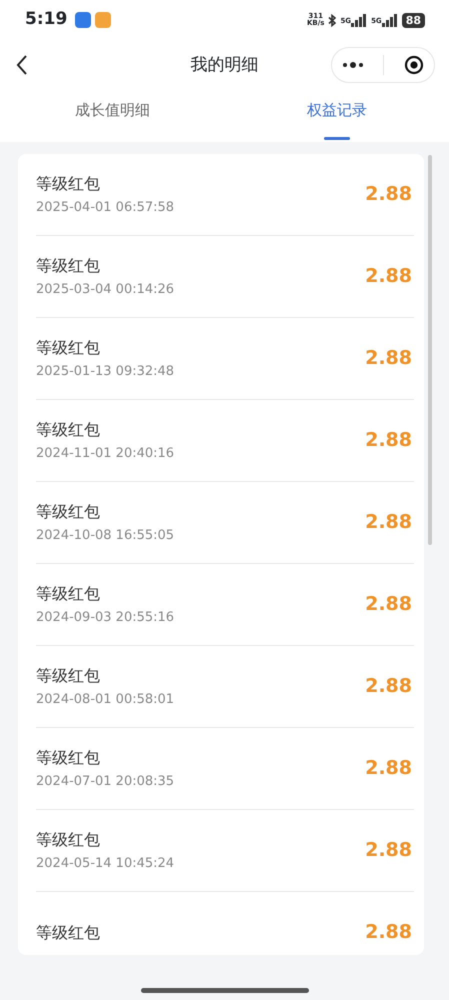  Describe the element at coordinates (105, 453) in the screenshot. I see `record-time: 2024-11-01 20:40:16` at that location.